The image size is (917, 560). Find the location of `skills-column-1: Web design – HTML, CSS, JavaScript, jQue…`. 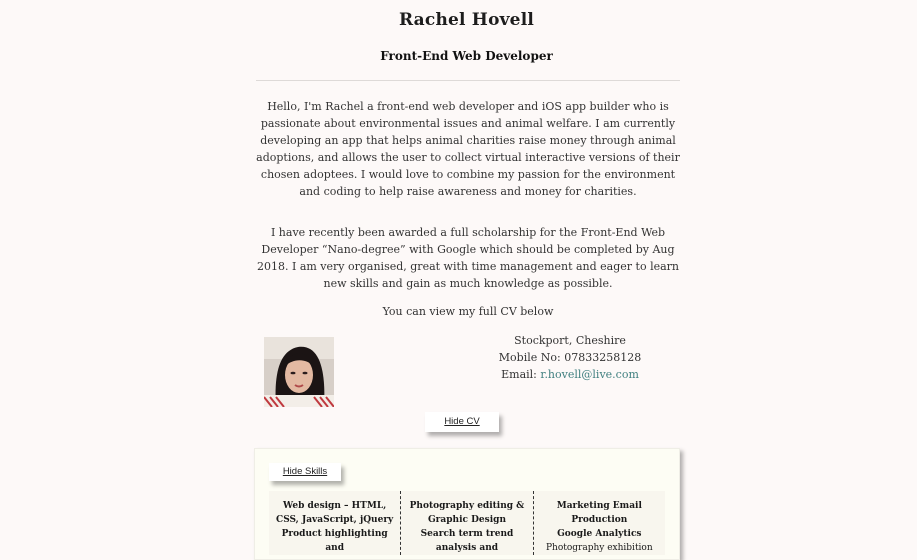

skills-column-1: Web design – HTML, CSS, JavaScript, jQue… is located at coordinates (335, 523).